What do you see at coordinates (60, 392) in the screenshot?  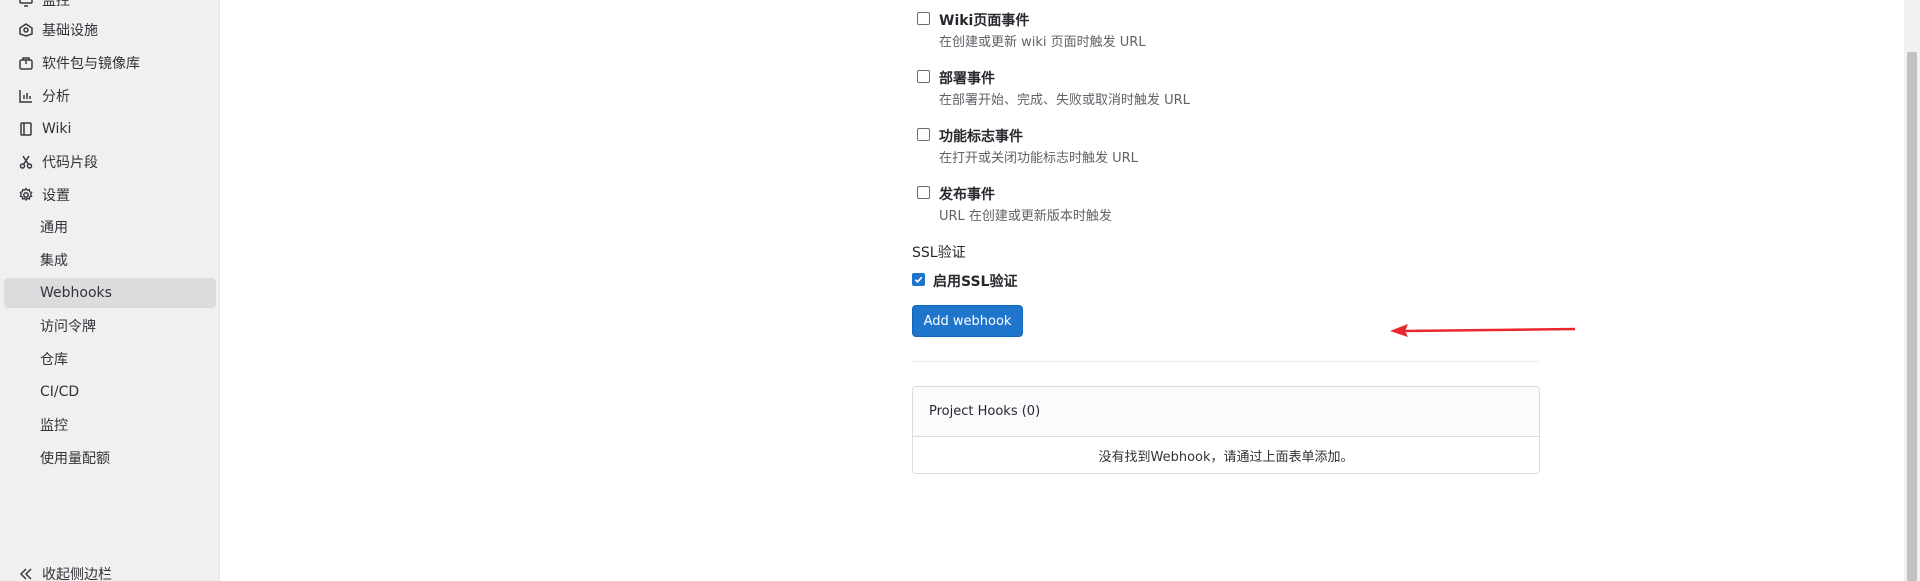 I see `sidebar-subitem-label: CI/CD` at bounding box center [60, 392].